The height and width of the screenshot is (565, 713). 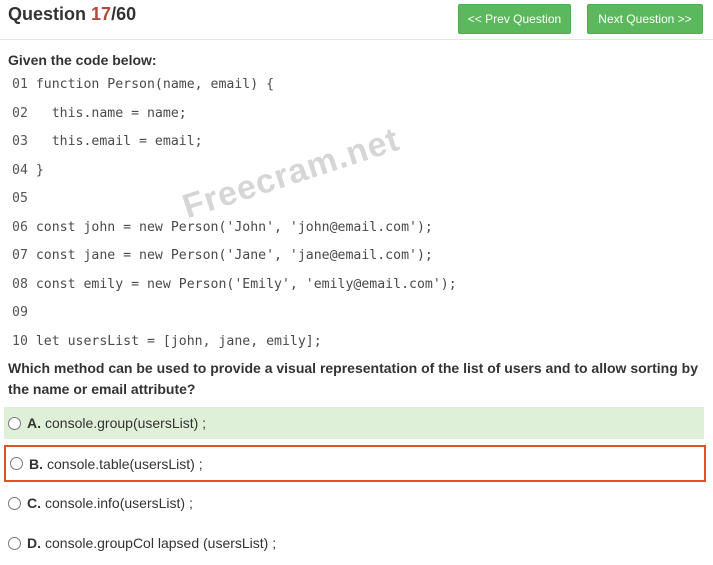 I want to click on option-letter: B., so click(x=36, y=463).